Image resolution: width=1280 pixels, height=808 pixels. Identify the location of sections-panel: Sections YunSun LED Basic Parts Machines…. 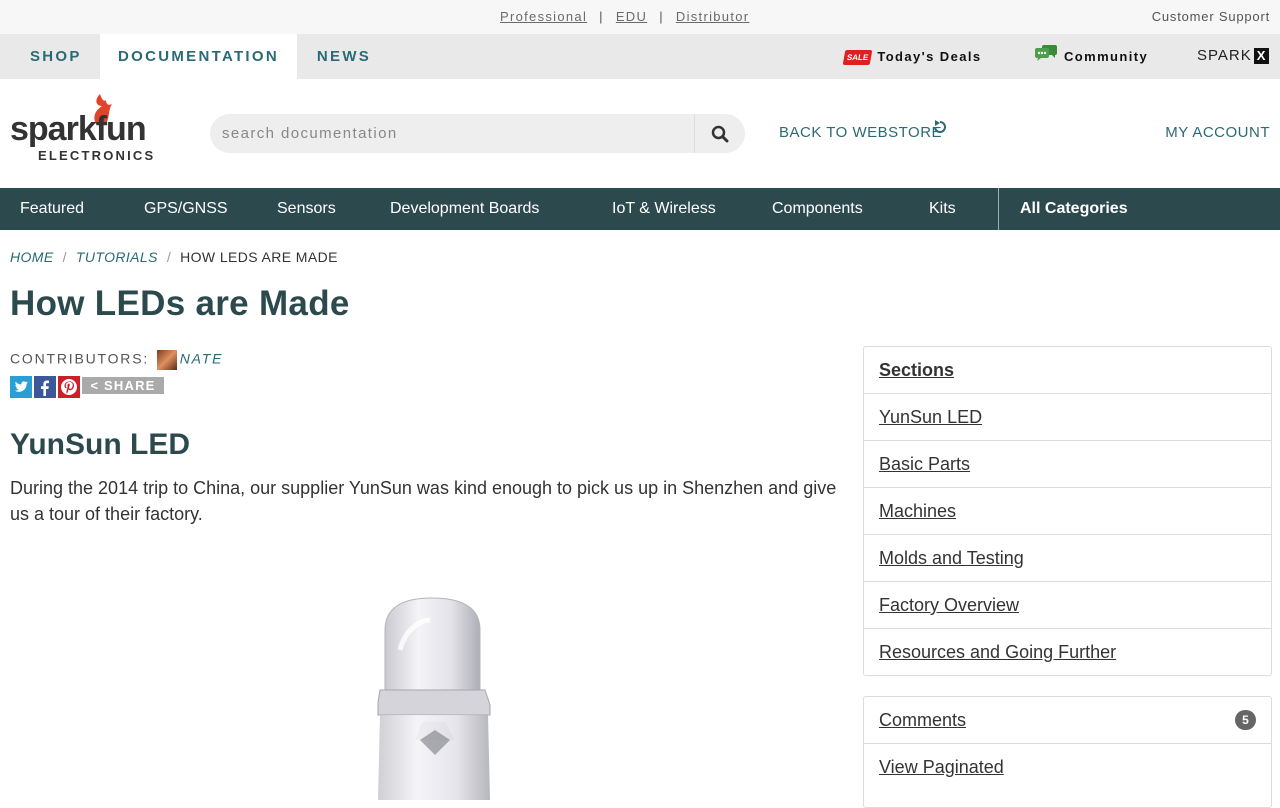
(1067, 511).